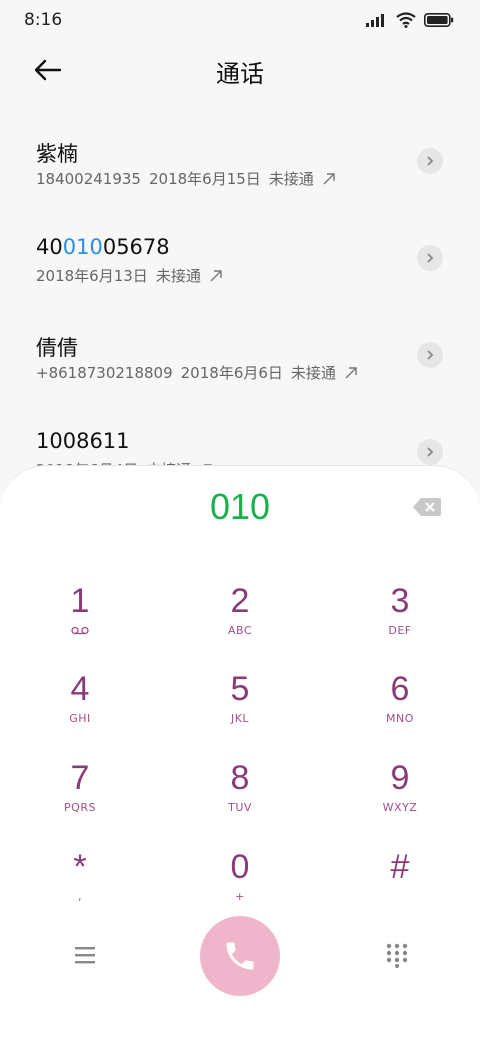 This screenshot has width=480, height=1041. What do you see at coordinates (240, 807) in the screenshot?
I see `key-letters: TUV` at bounding box center [240, 807].